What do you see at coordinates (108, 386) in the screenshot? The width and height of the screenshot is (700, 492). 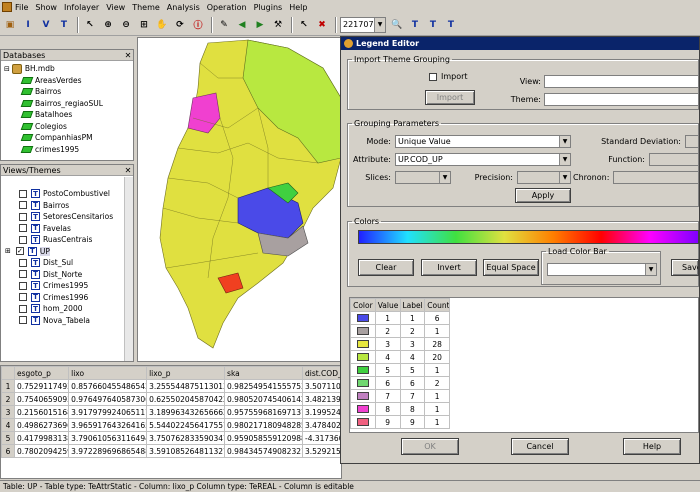 I see `table-cell: 0.857660455486542` at bounding box center [108, 386].